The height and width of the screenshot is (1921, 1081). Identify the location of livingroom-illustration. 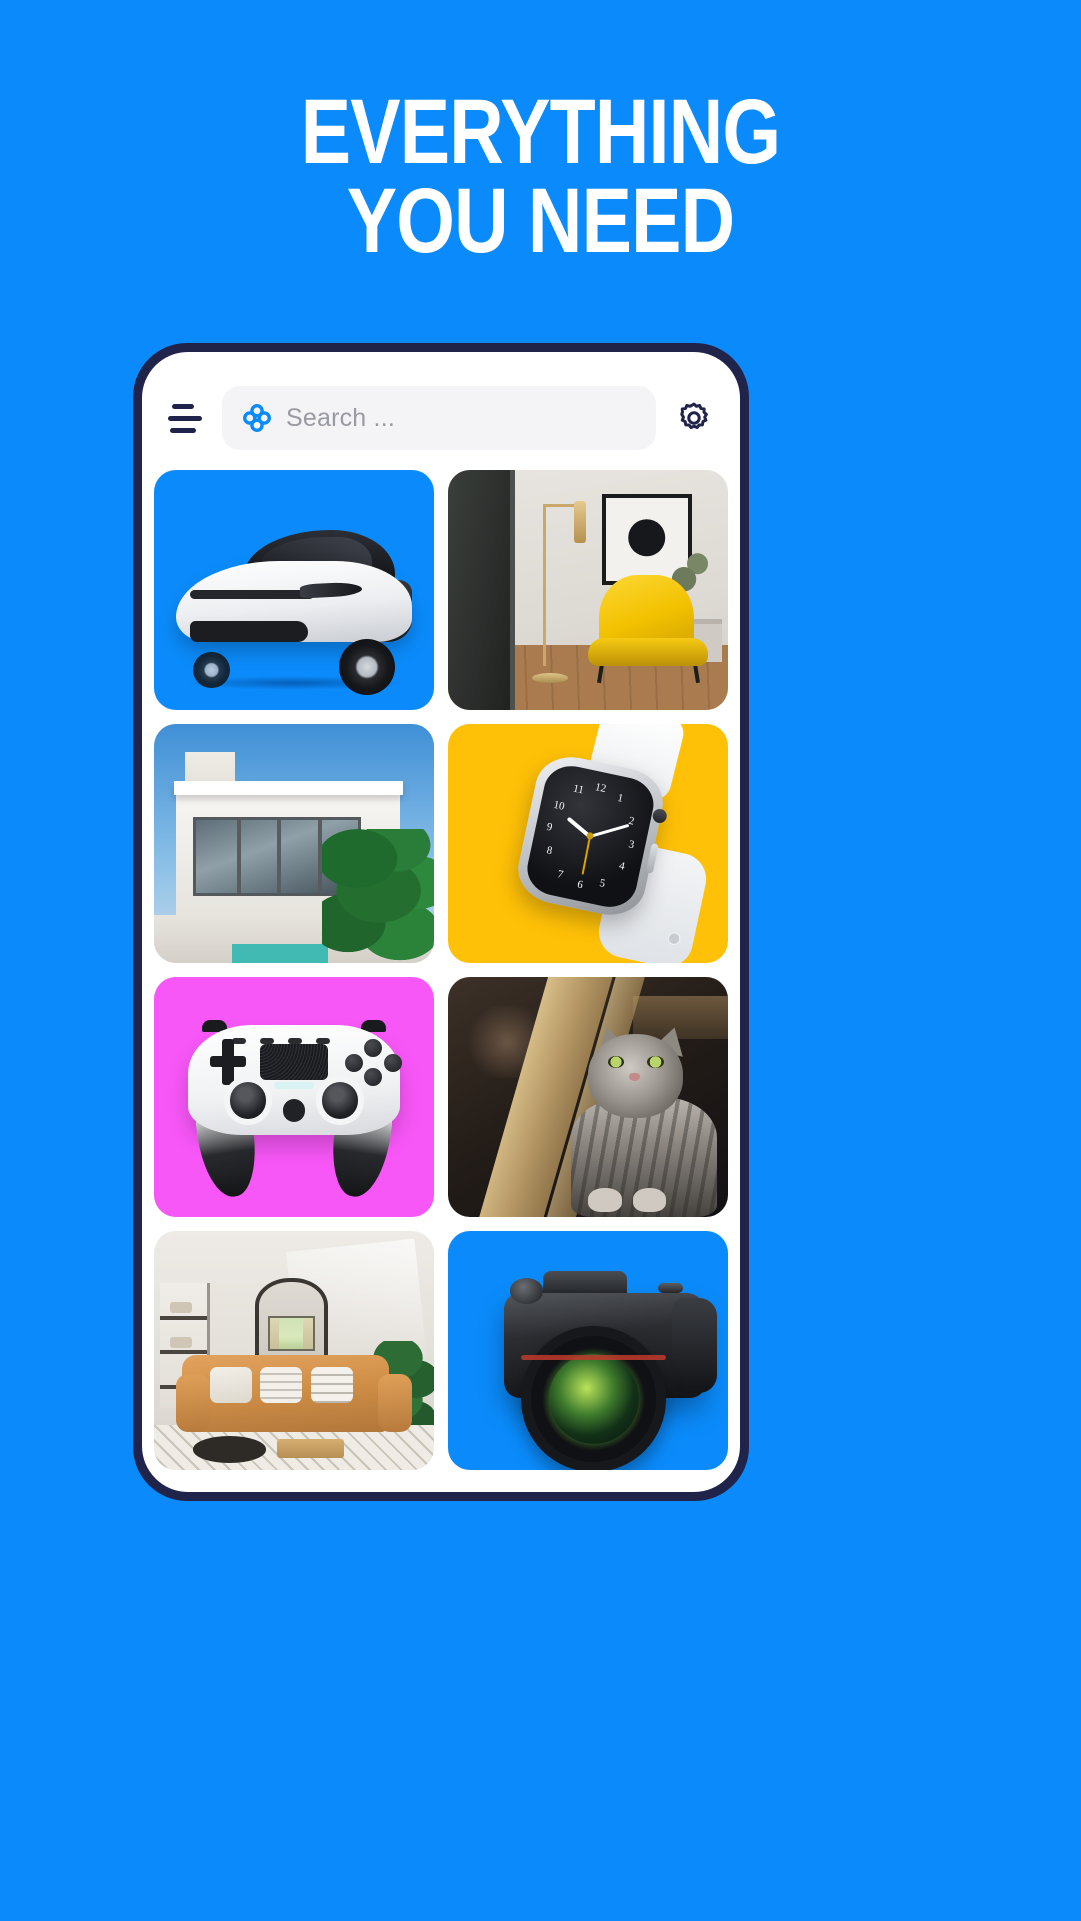
(294, 1350).